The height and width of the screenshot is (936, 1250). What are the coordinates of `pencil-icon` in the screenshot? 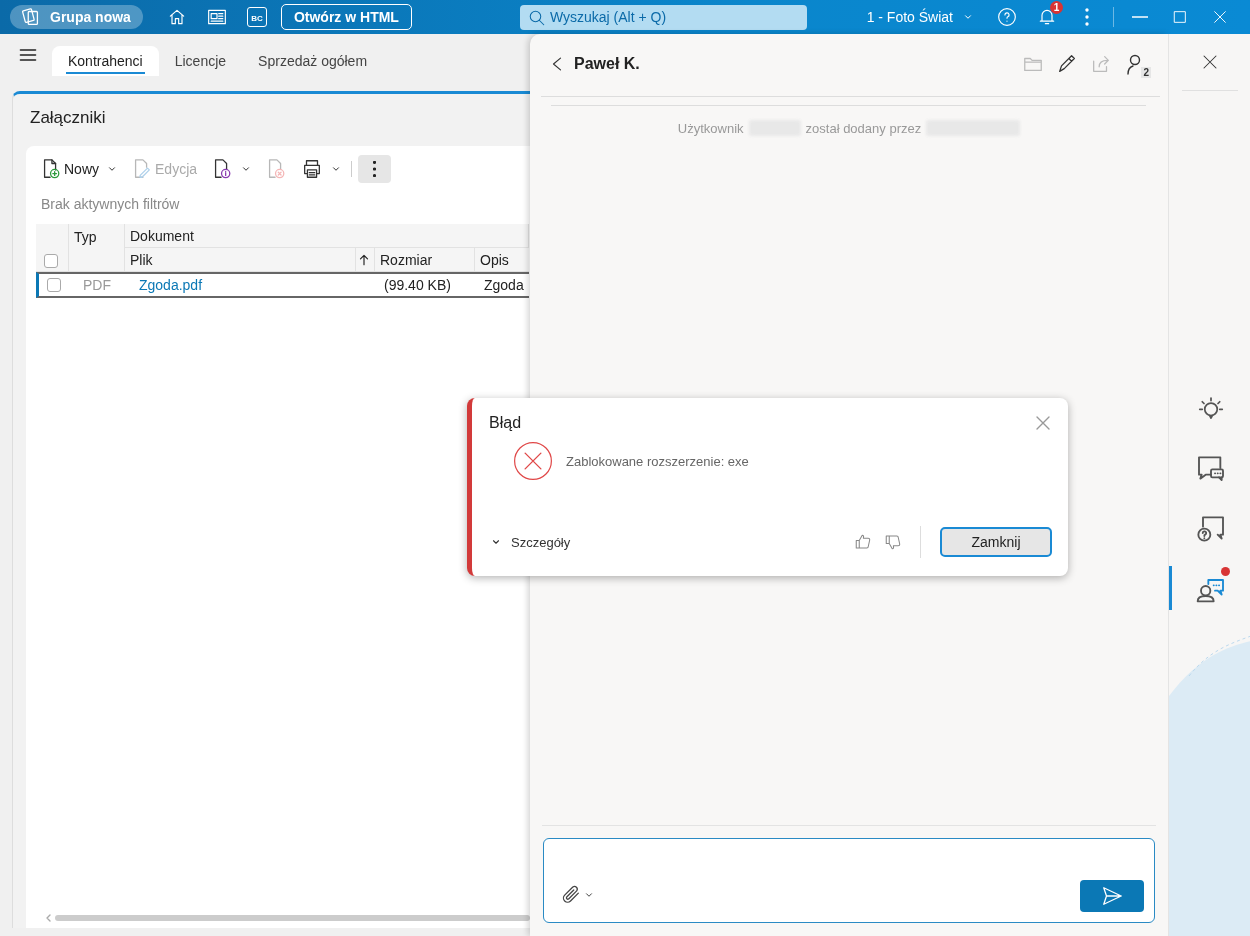 It's located at (1067, 64).